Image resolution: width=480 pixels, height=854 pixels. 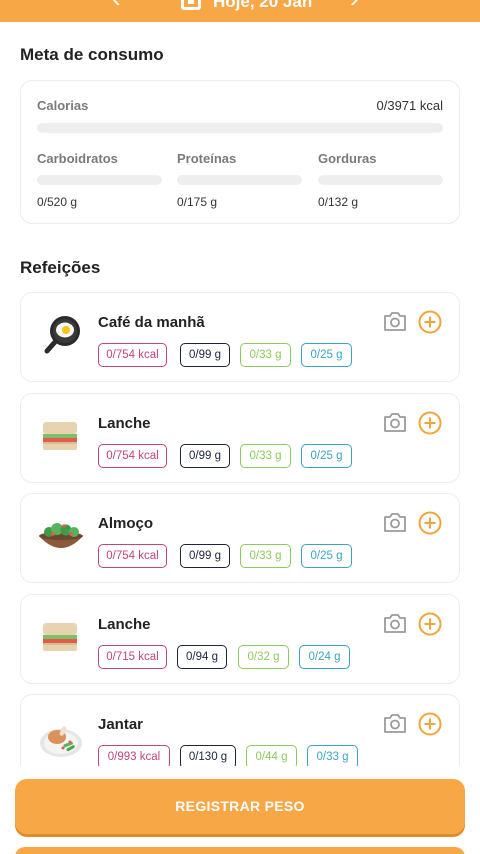 I want to click on meal-card-dinner: Jantar 0/993 kcal 0/130 g 0/44 g 0/33 g, so click(x=240, y=730).